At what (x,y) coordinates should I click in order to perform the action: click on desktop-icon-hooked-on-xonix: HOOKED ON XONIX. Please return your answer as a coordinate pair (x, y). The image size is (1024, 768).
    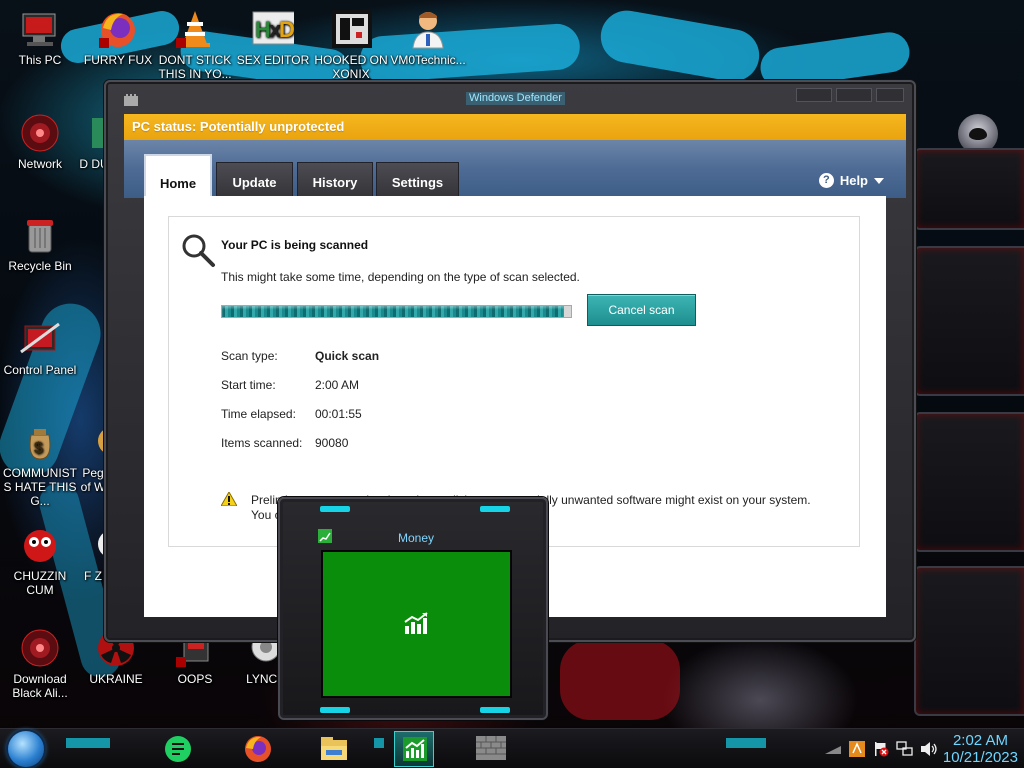
    Looking at the image, I should click on (351, 44).